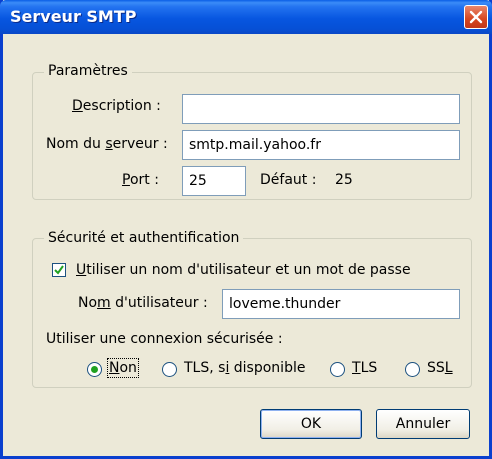 Image resolution: width=492 pixels, height=459 pixels. Describe the element at coordinates (94, 369) in the screenshot. I see `radio-non` at that location.